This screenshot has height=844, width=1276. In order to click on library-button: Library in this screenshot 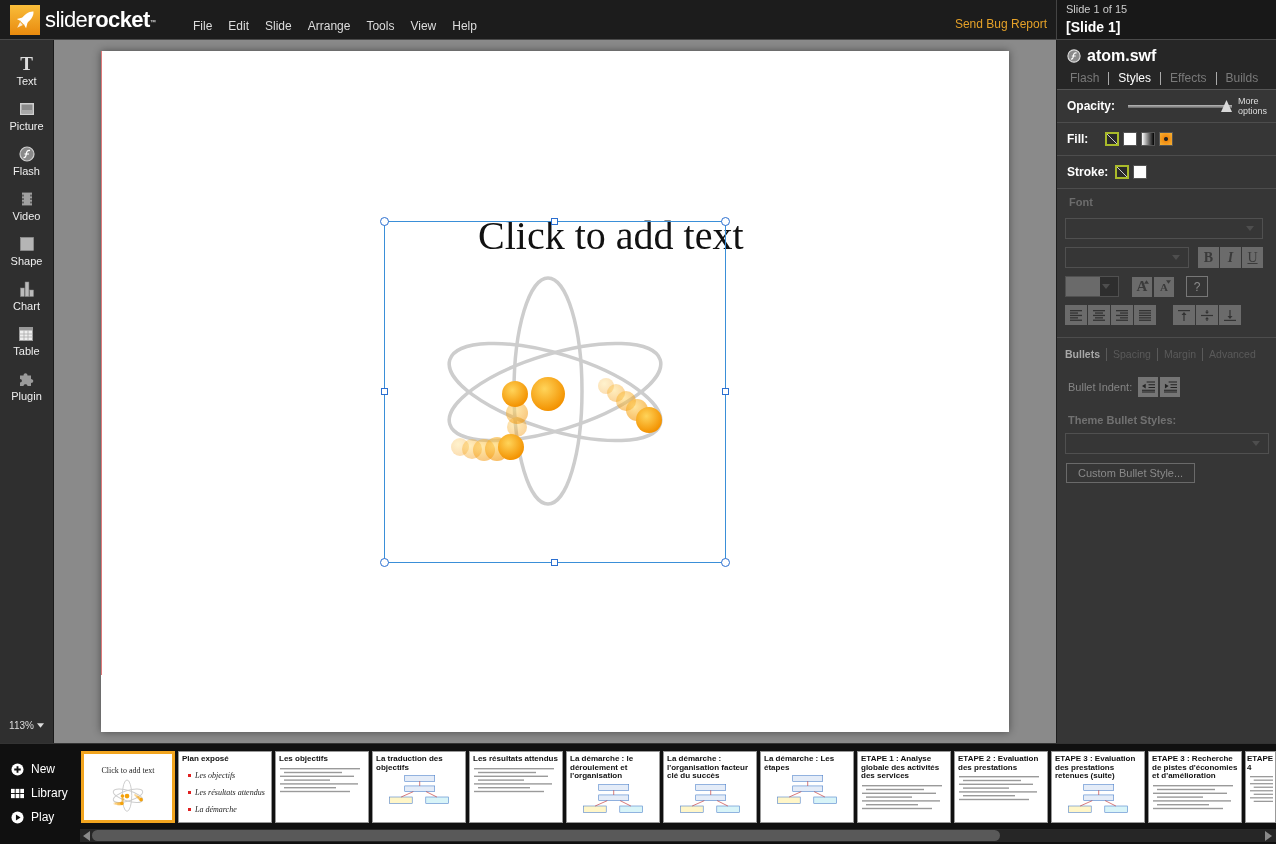, I will do `click(39, 793)`.